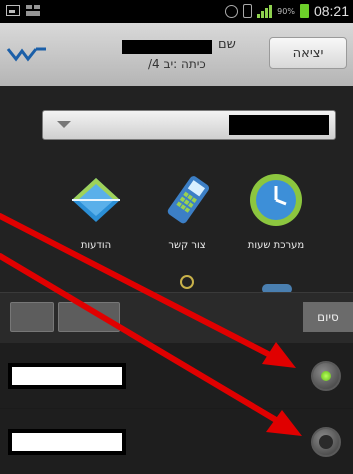 The width and height of the screenshot is (353, 474). What do you see at coordinates (33, 10) in the screenshot?
I see `grid-icon` at bounding box center [33, 10].